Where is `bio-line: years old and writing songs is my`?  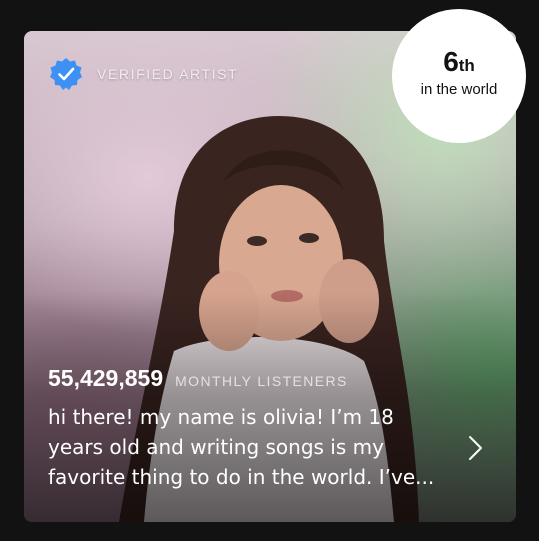 bio-line: years old and writing songs is my is located at coordinates (216, 447).